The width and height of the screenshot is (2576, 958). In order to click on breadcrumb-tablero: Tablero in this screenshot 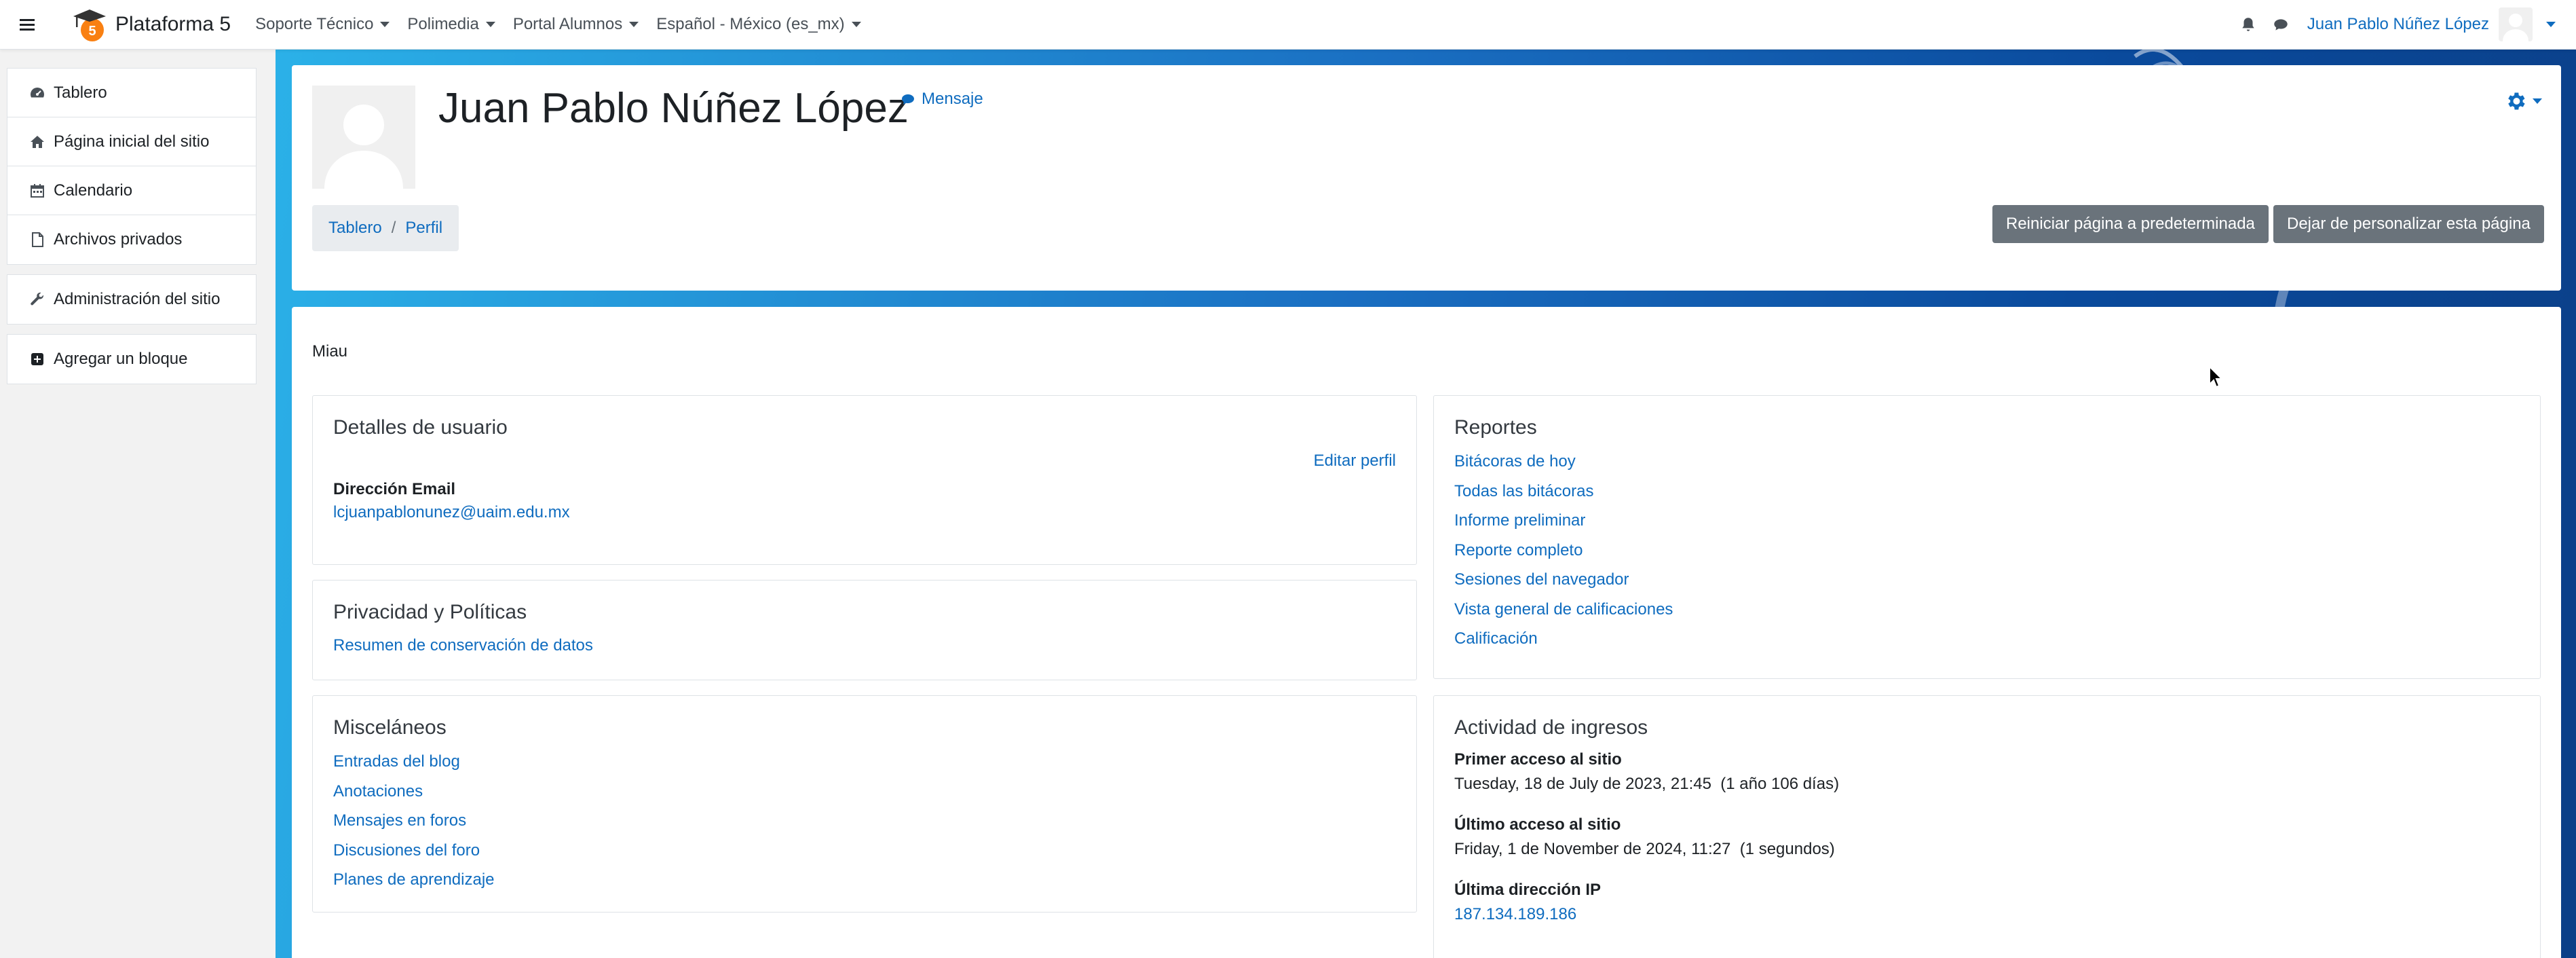, I will do `click(355, 229)`.